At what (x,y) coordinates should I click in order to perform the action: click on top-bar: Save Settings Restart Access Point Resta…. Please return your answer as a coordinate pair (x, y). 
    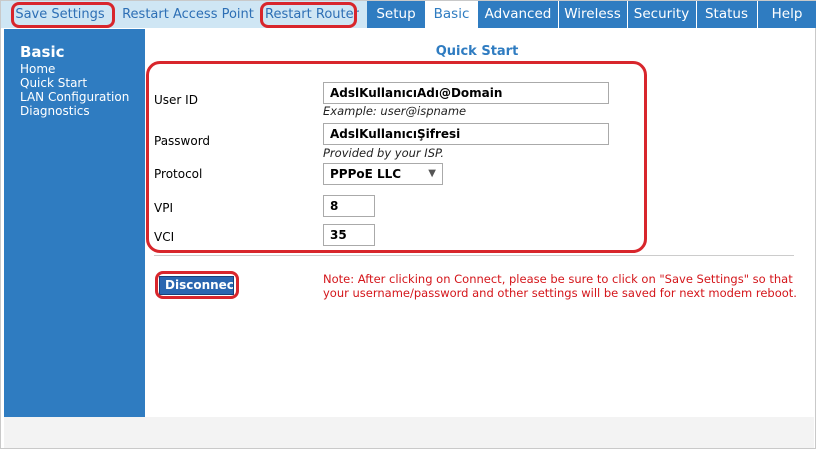
    Looking at the image, I should click on (408, 14).